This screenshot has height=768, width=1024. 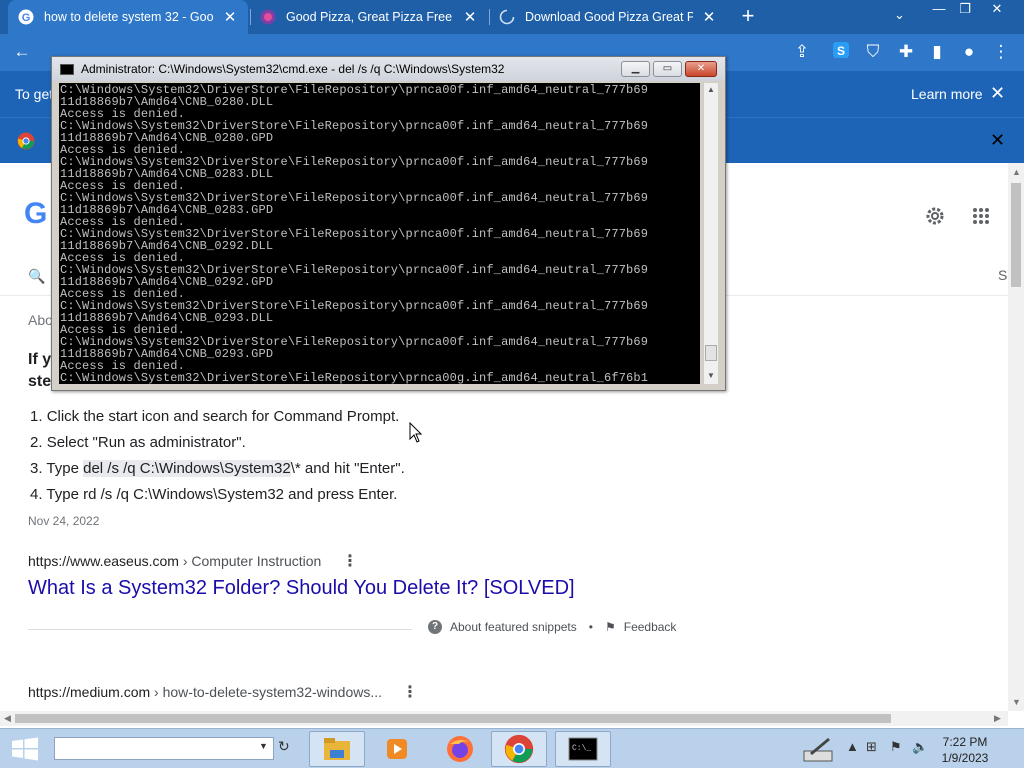 What do you see at coordinates (997, 10) in the screenshot?
I see `window-close-button: ✕` at bounding box center [997, 10].